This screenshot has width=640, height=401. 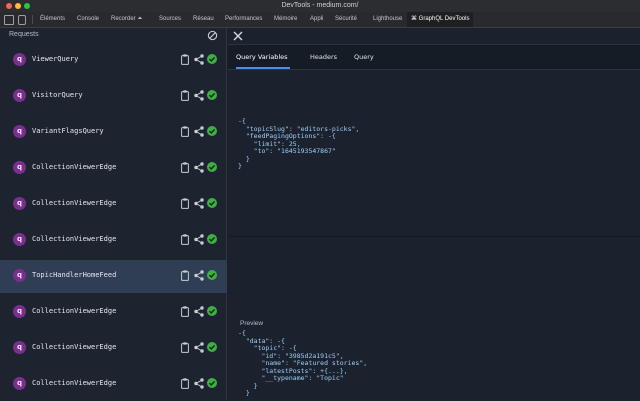 I want to click on devtools-tab-recorder: Recorder ⏶, so click(x=126, y=19).